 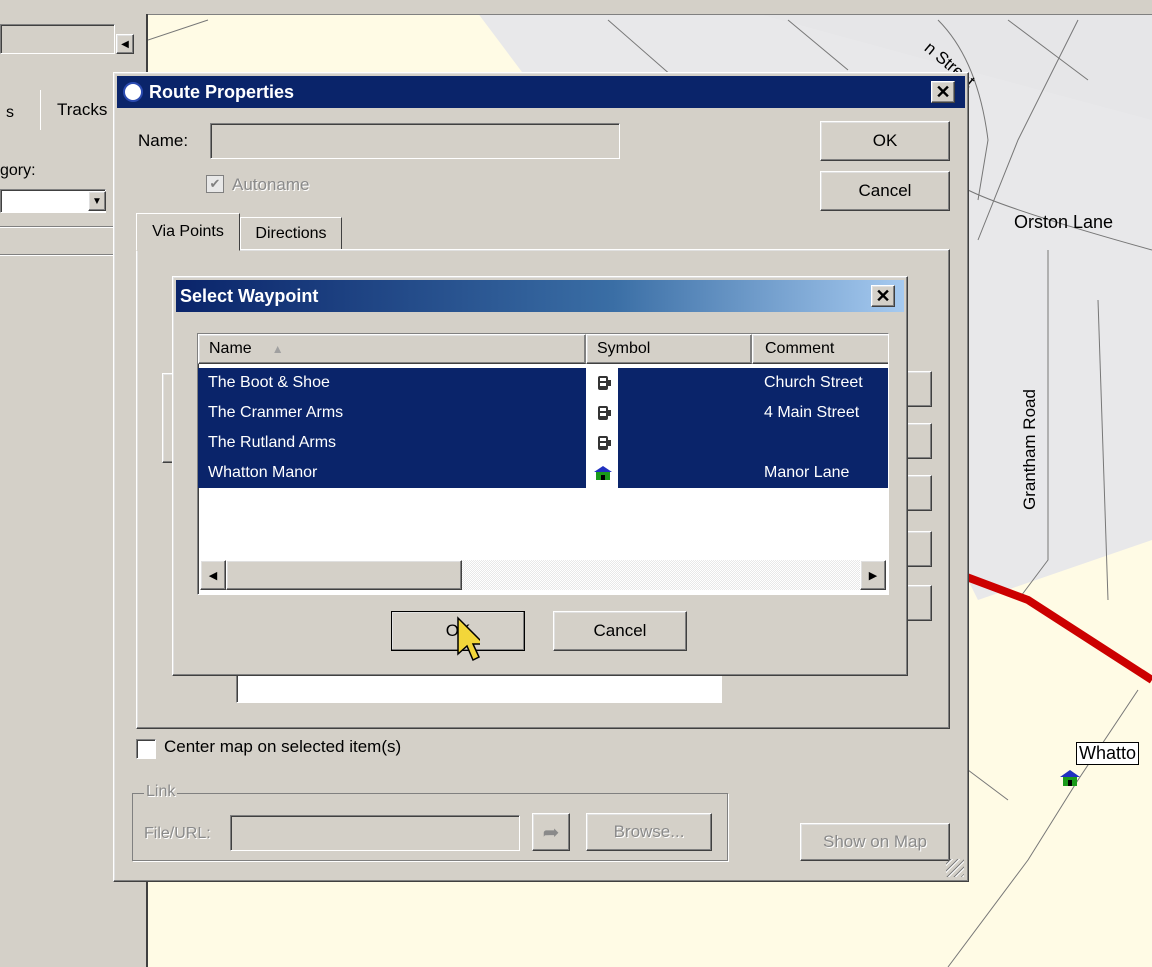 What do you see at coordinates (188, 232) in the screenshot?
I see `tab-via-points: Via Points` at bounding box center [188, 232].